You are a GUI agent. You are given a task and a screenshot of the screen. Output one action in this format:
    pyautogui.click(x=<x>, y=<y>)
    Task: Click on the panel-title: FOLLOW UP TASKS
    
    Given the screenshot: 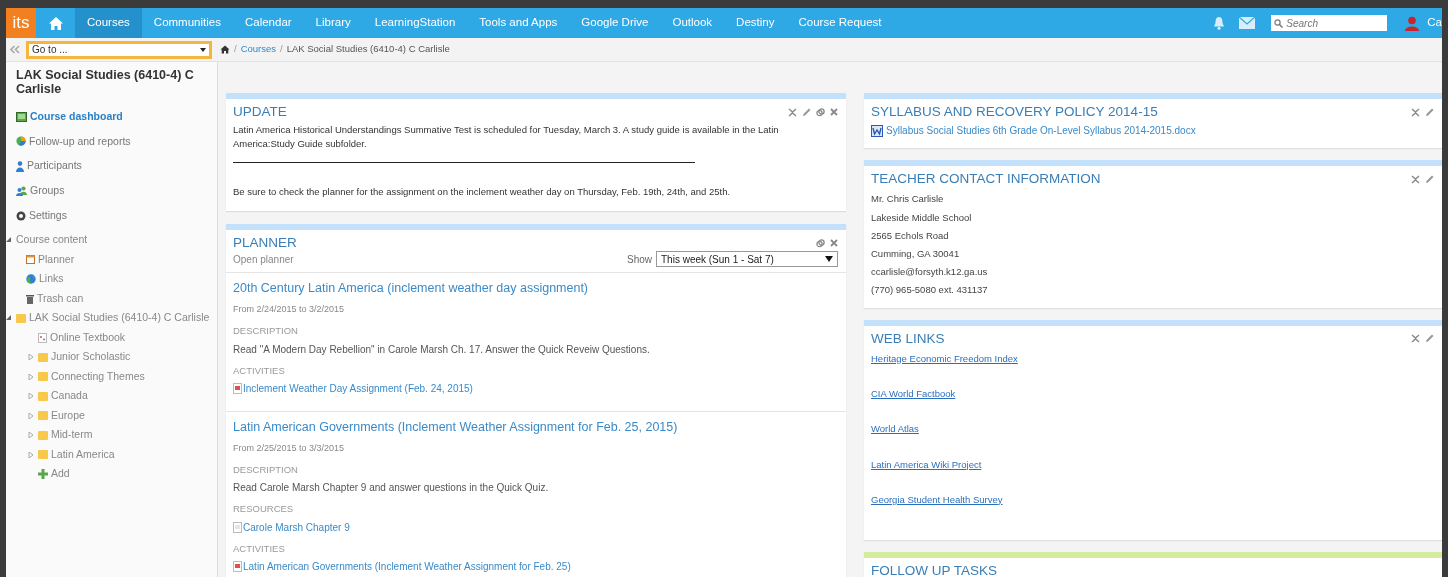 What is the action you would take?
    pyautogui.click(x=934, y=570)
    